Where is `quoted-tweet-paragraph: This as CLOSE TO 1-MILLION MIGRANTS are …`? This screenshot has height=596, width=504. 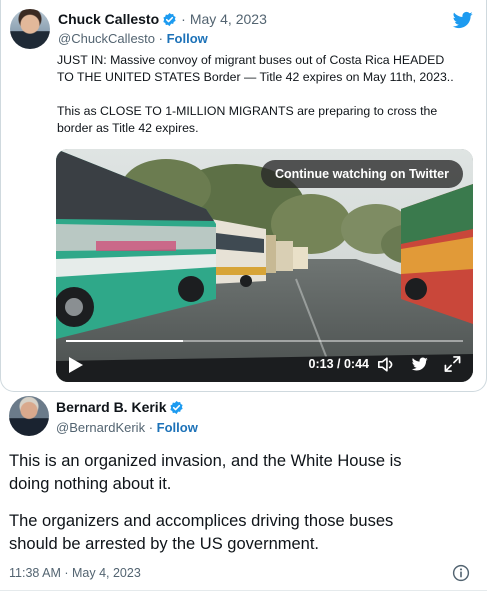 quoted-tweet-paragraph: This as CLOSE TO 1-MILLION MIGRANTS are … is located at coordinates (247, 119).